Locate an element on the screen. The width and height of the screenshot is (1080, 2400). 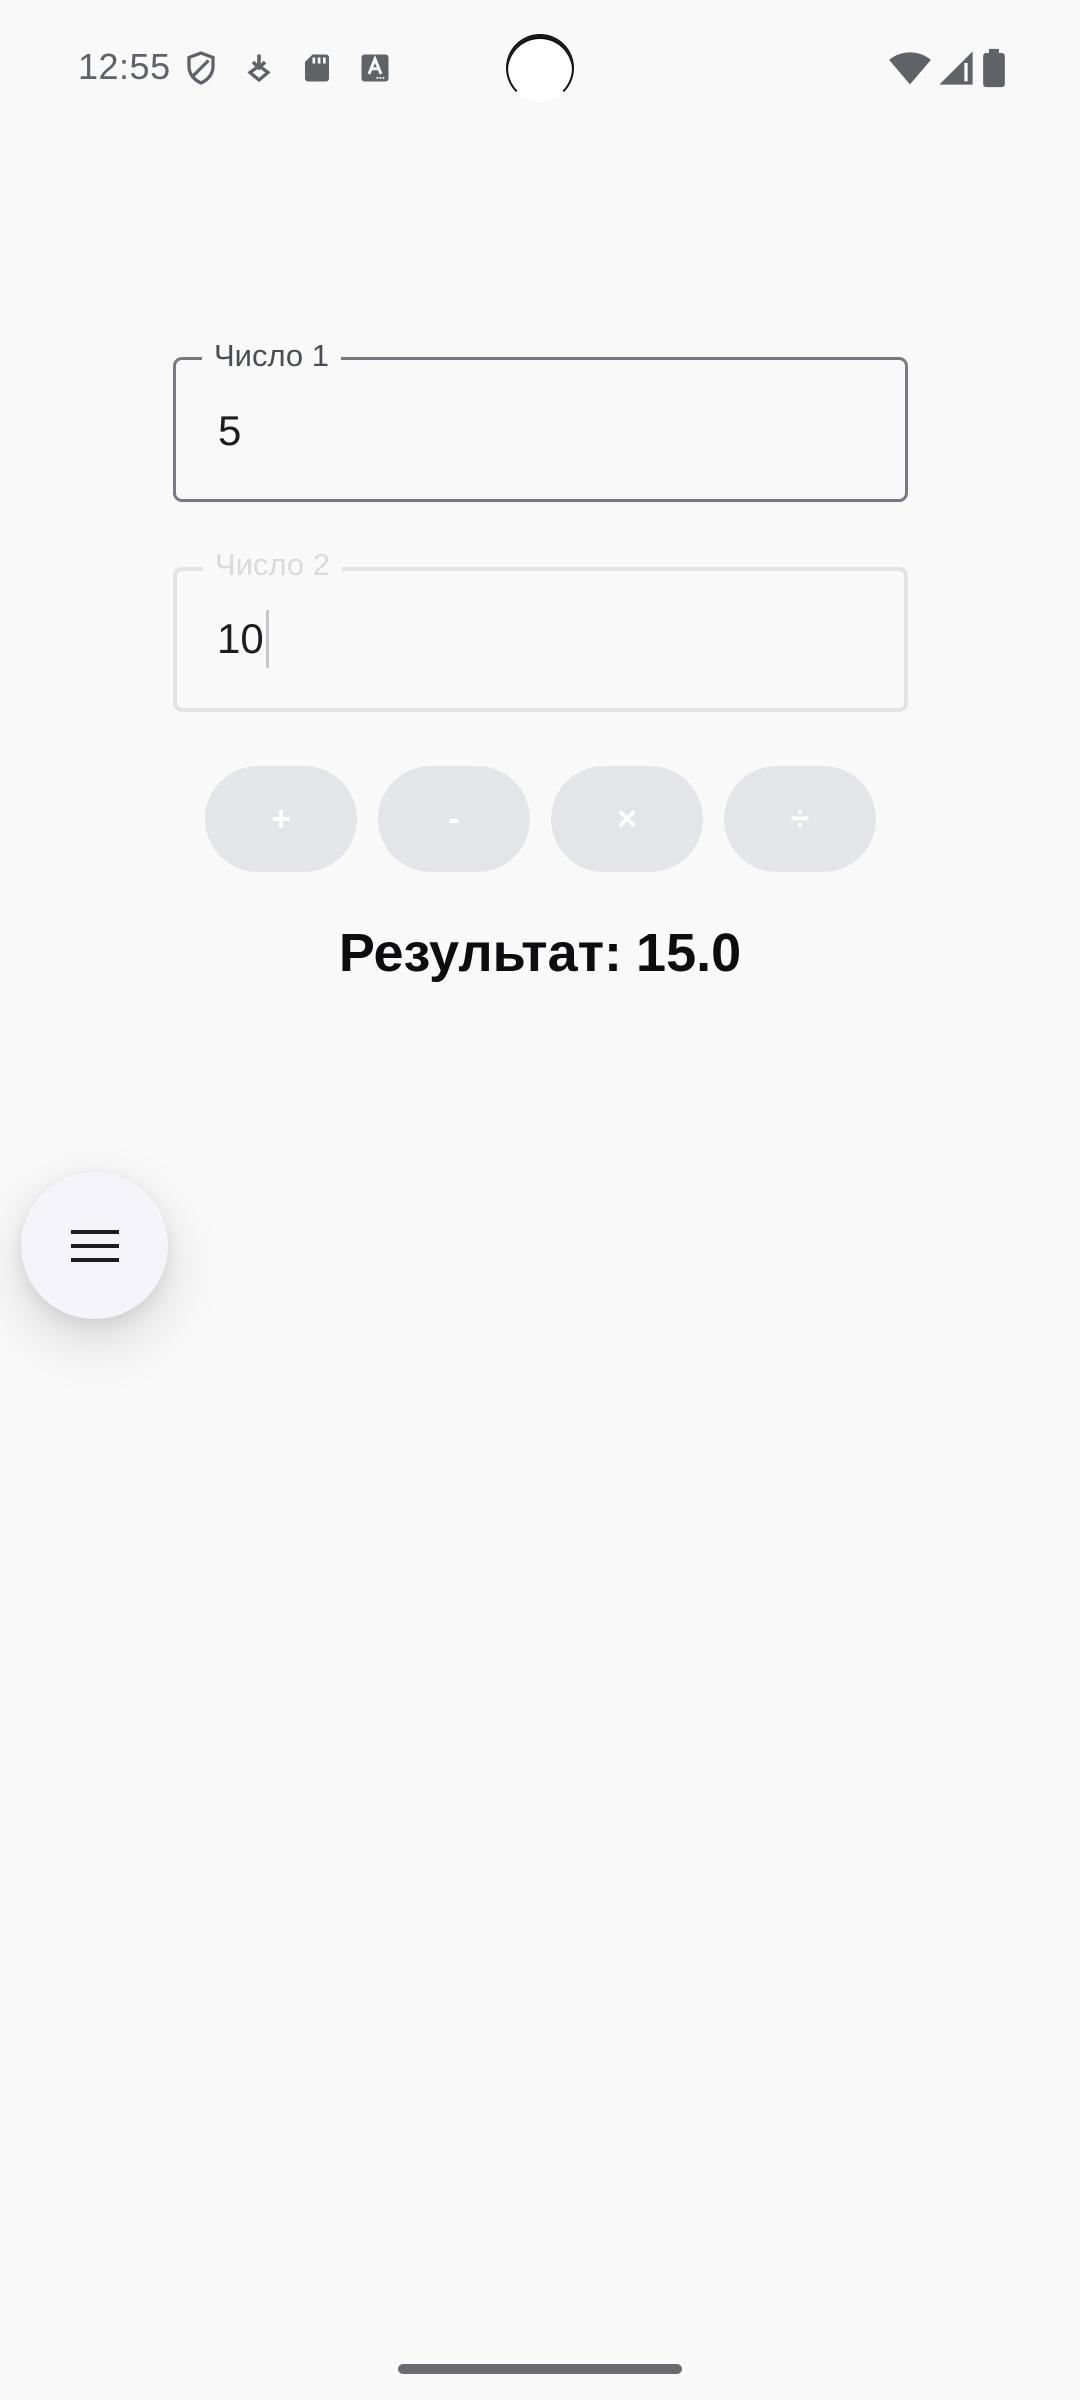
gesture-navigation-bar is located at coordinates (540, 2369).